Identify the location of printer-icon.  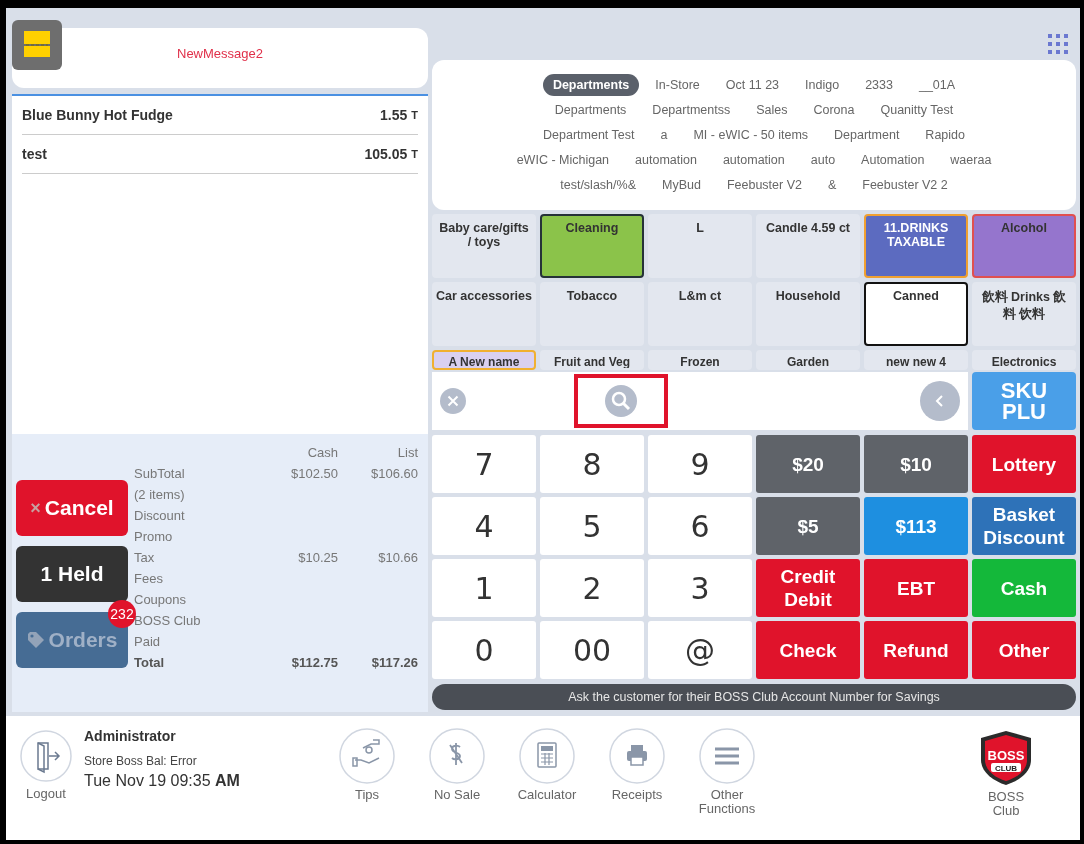
(637, 756).